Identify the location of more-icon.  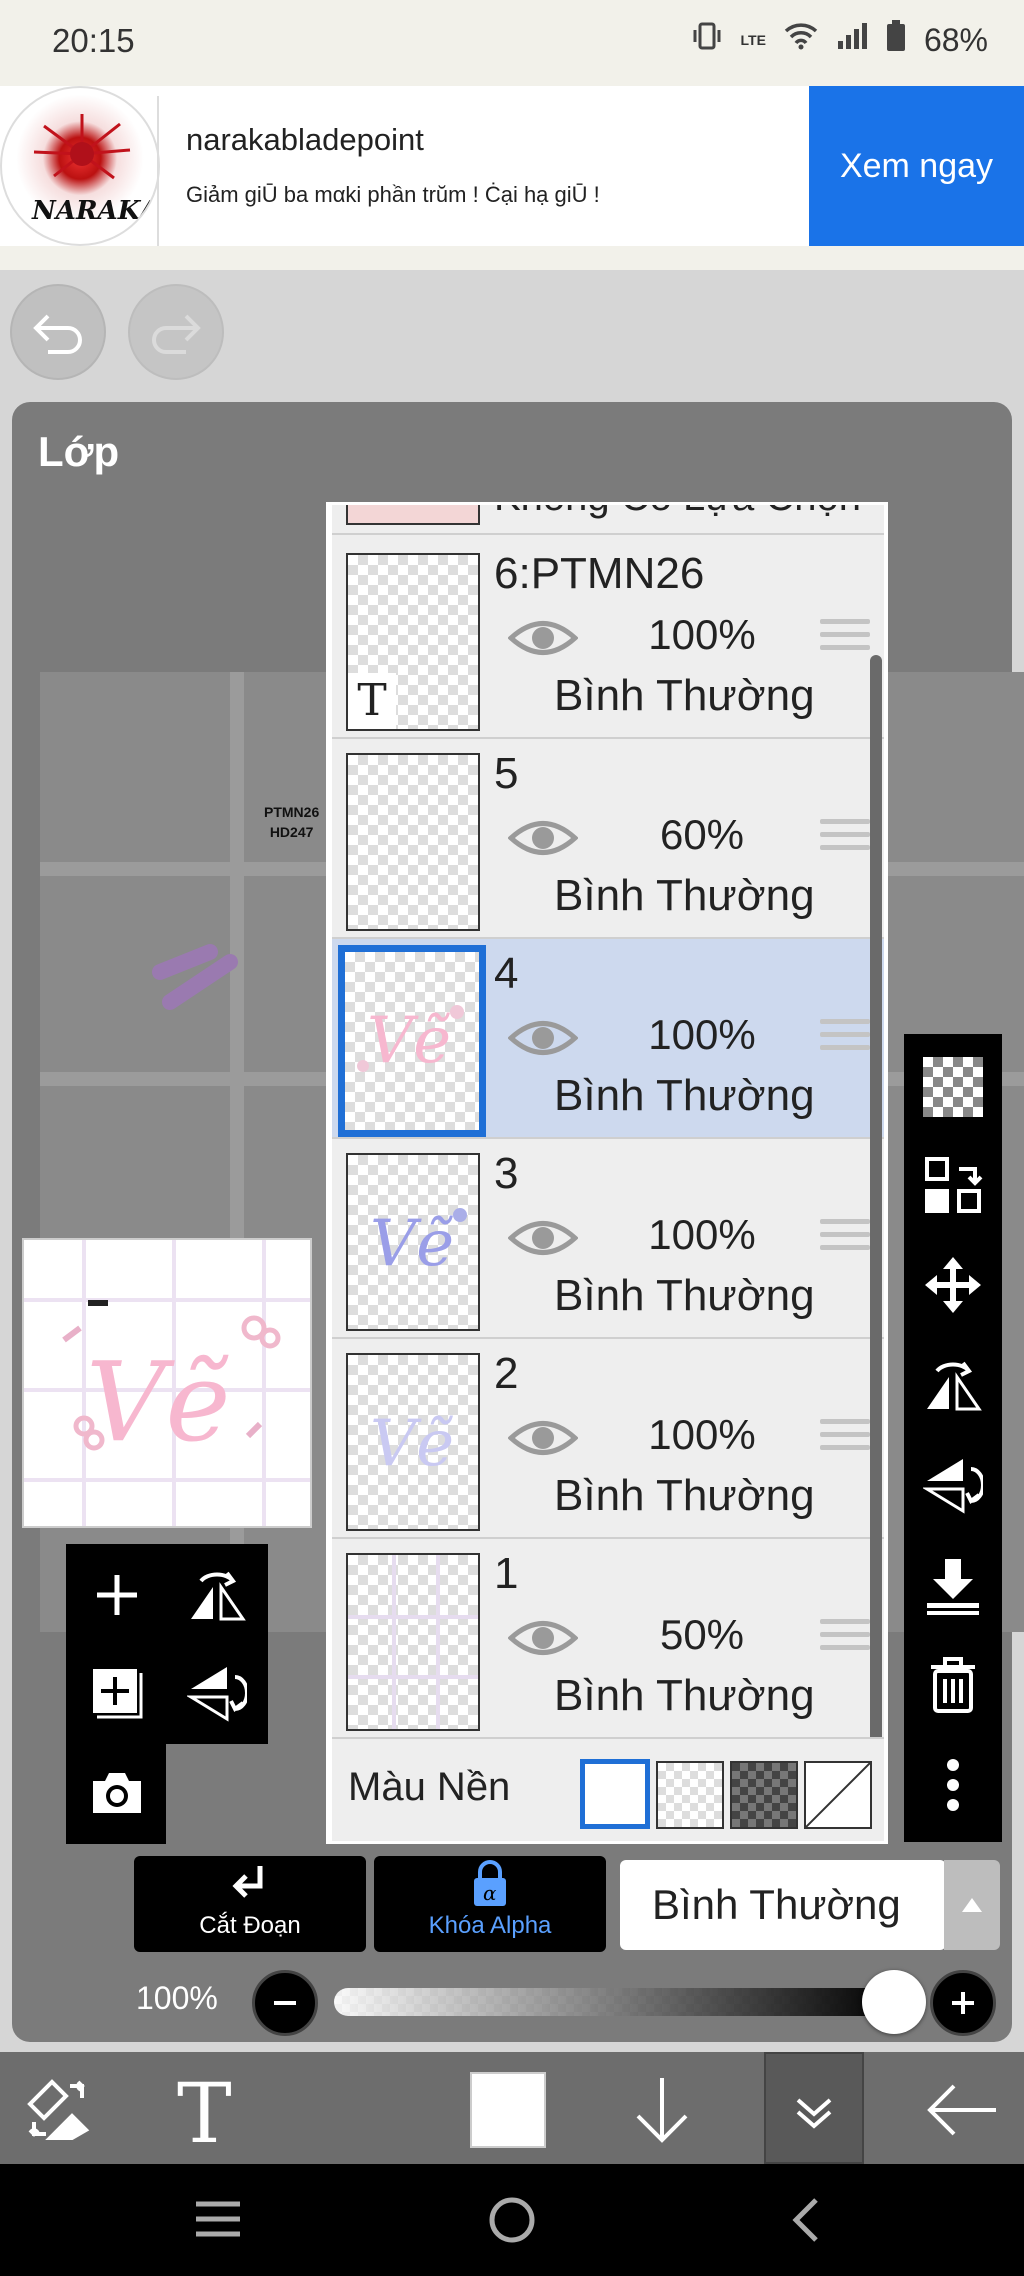
(953, 1785).